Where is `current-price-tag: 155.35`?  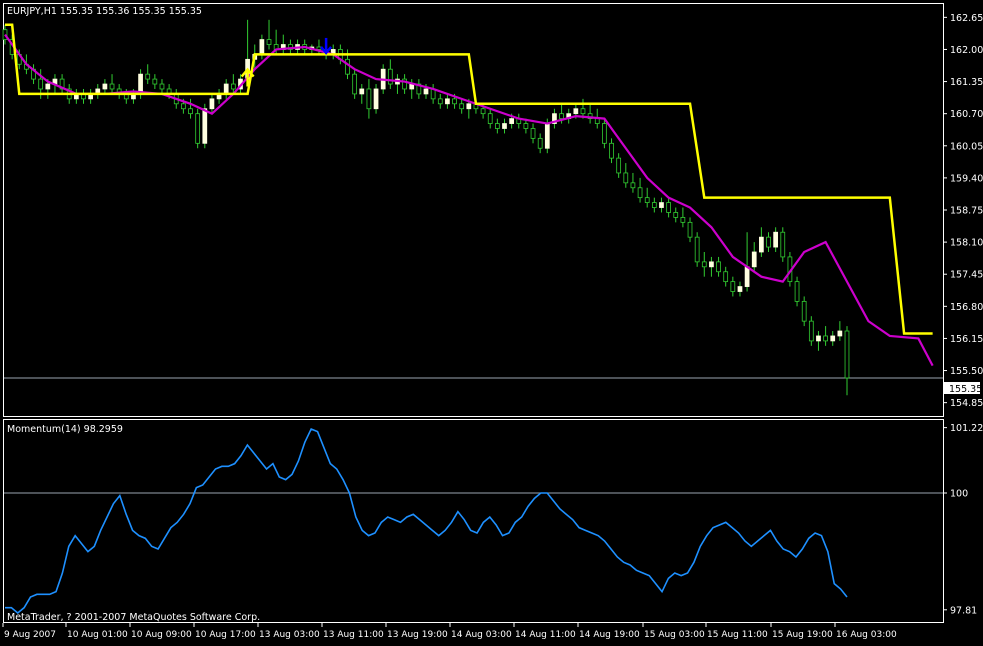
current-price-tag: 155.35 is located at coordinates (963, 388).